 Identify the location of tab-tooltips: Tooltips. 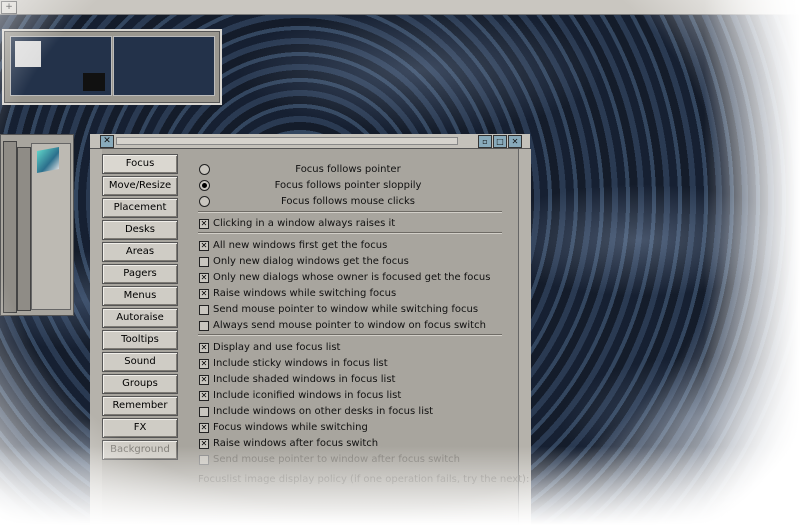
(140, 340).